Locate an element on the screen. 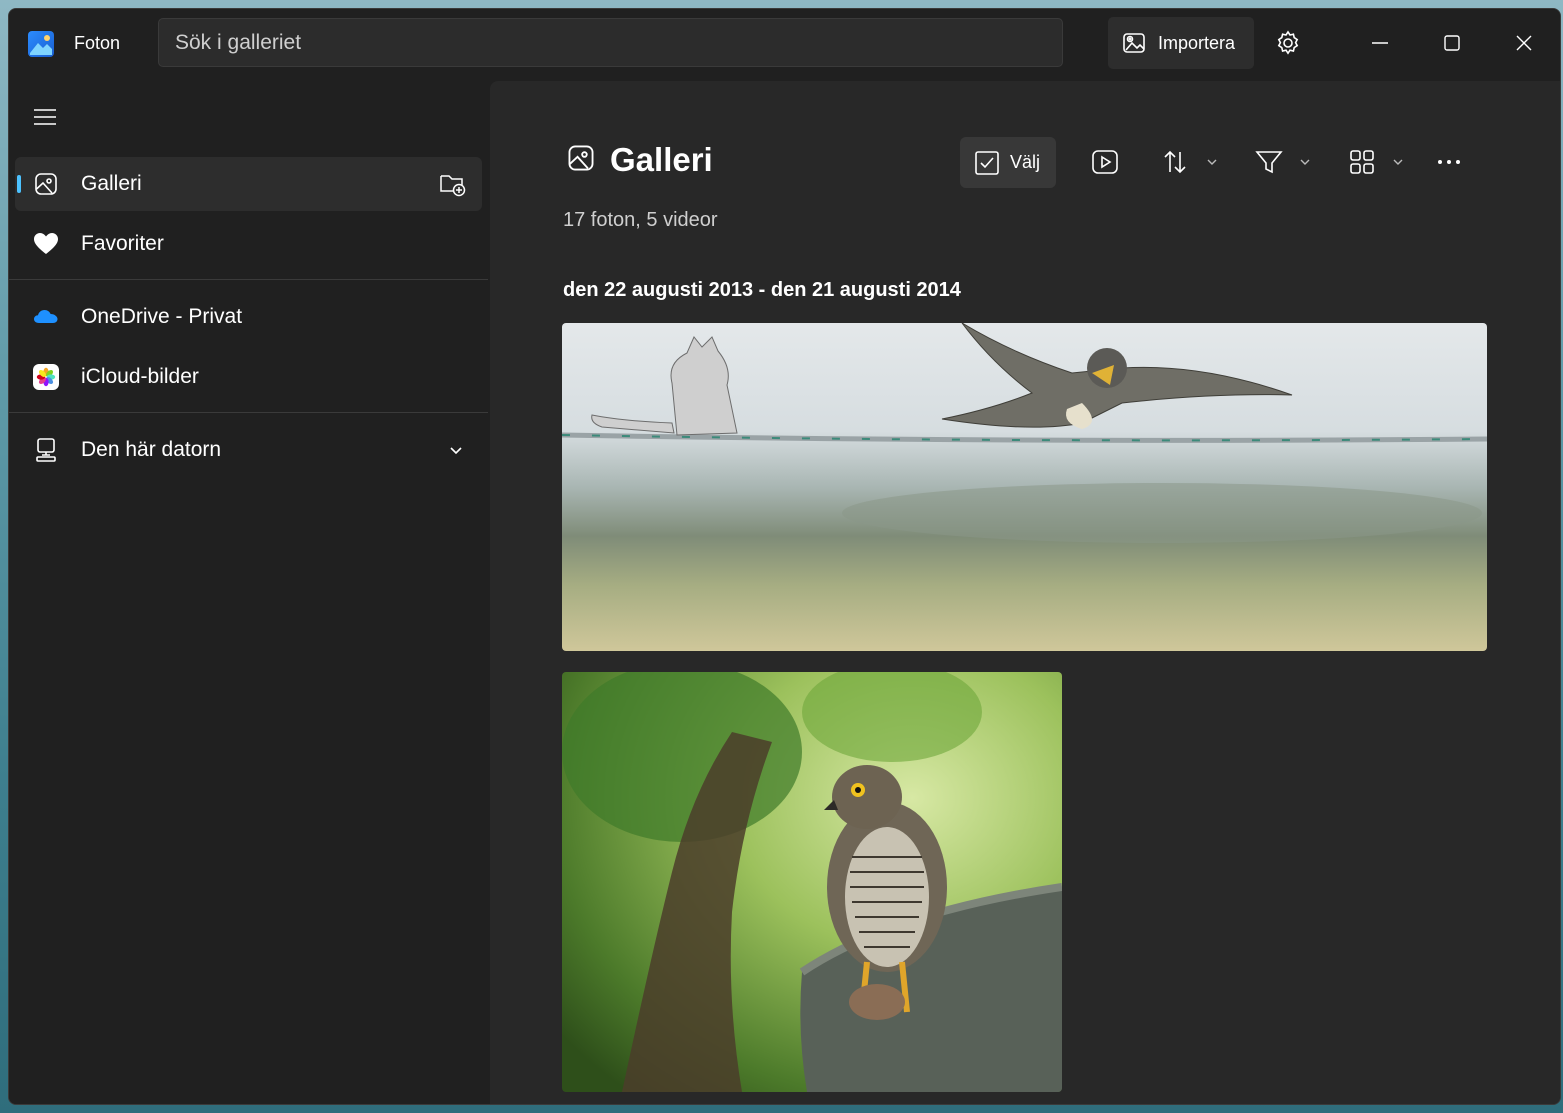 Image resolution: width=1563 pixels, height=1113 pixels. app-title: Foton is located at coordinates (97, 43).